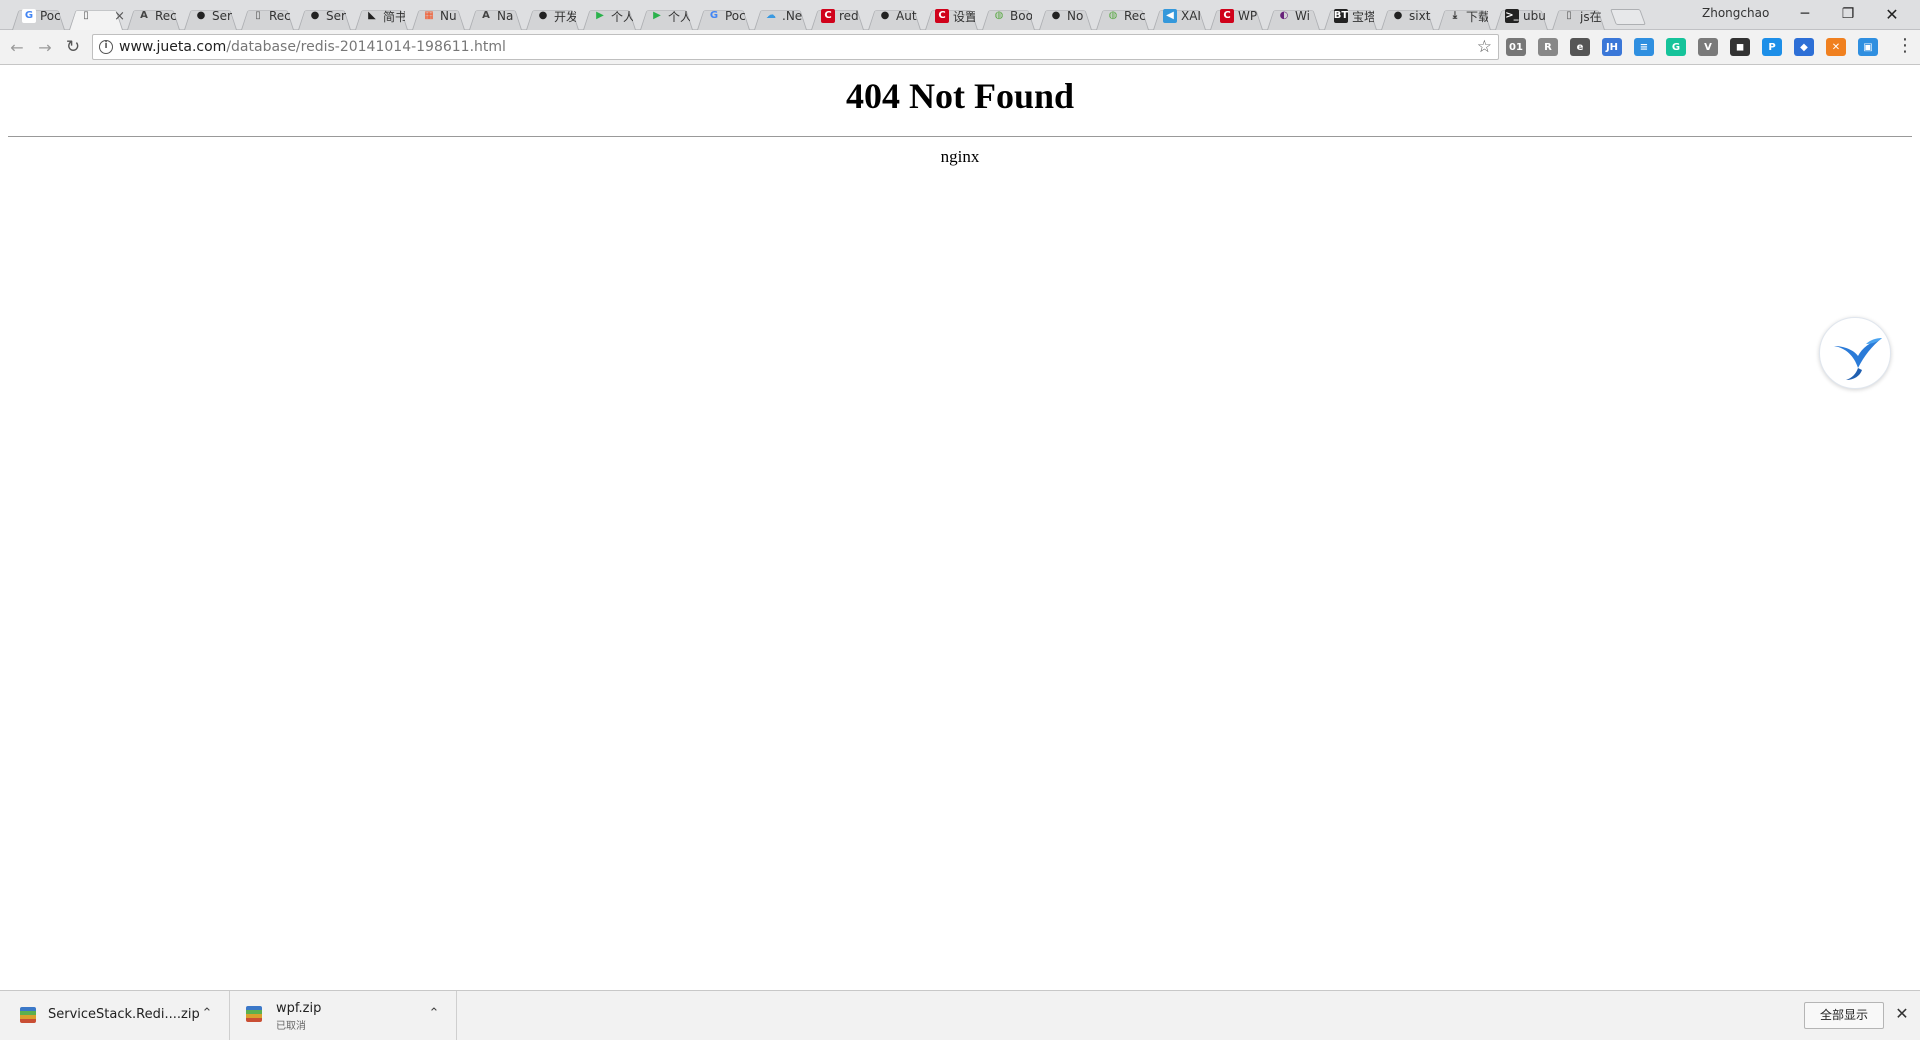  I want to click on tab: C WP, so click(1236, 16).